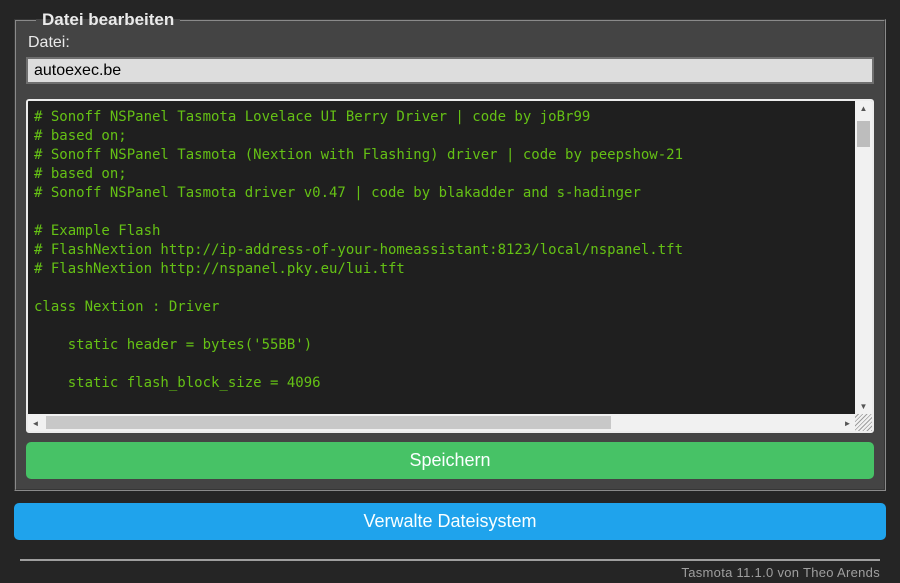 The height and width of the screenshot is (583, 900). What do you see at coordinates (108, 19) in the screenshot?
I see `fieldset-legend: Datei bearbeiten` at bounding box center [108, 19].